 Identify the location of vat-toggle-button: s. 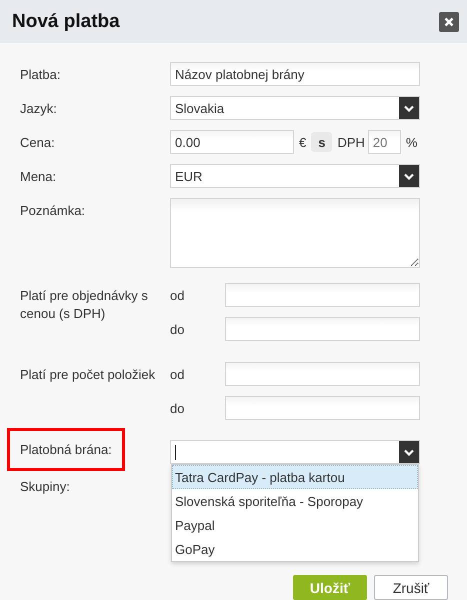
(321, 142).